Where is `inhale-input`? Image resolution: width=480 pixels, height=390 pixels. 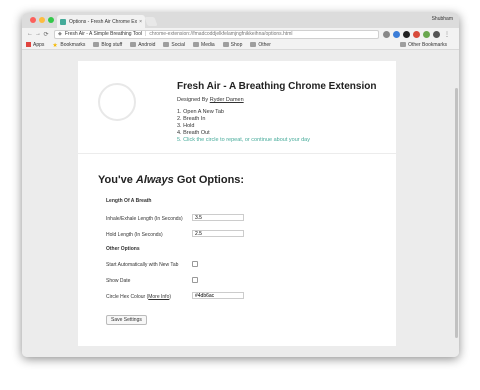 inhale-input is located at coordinates (218, 217).